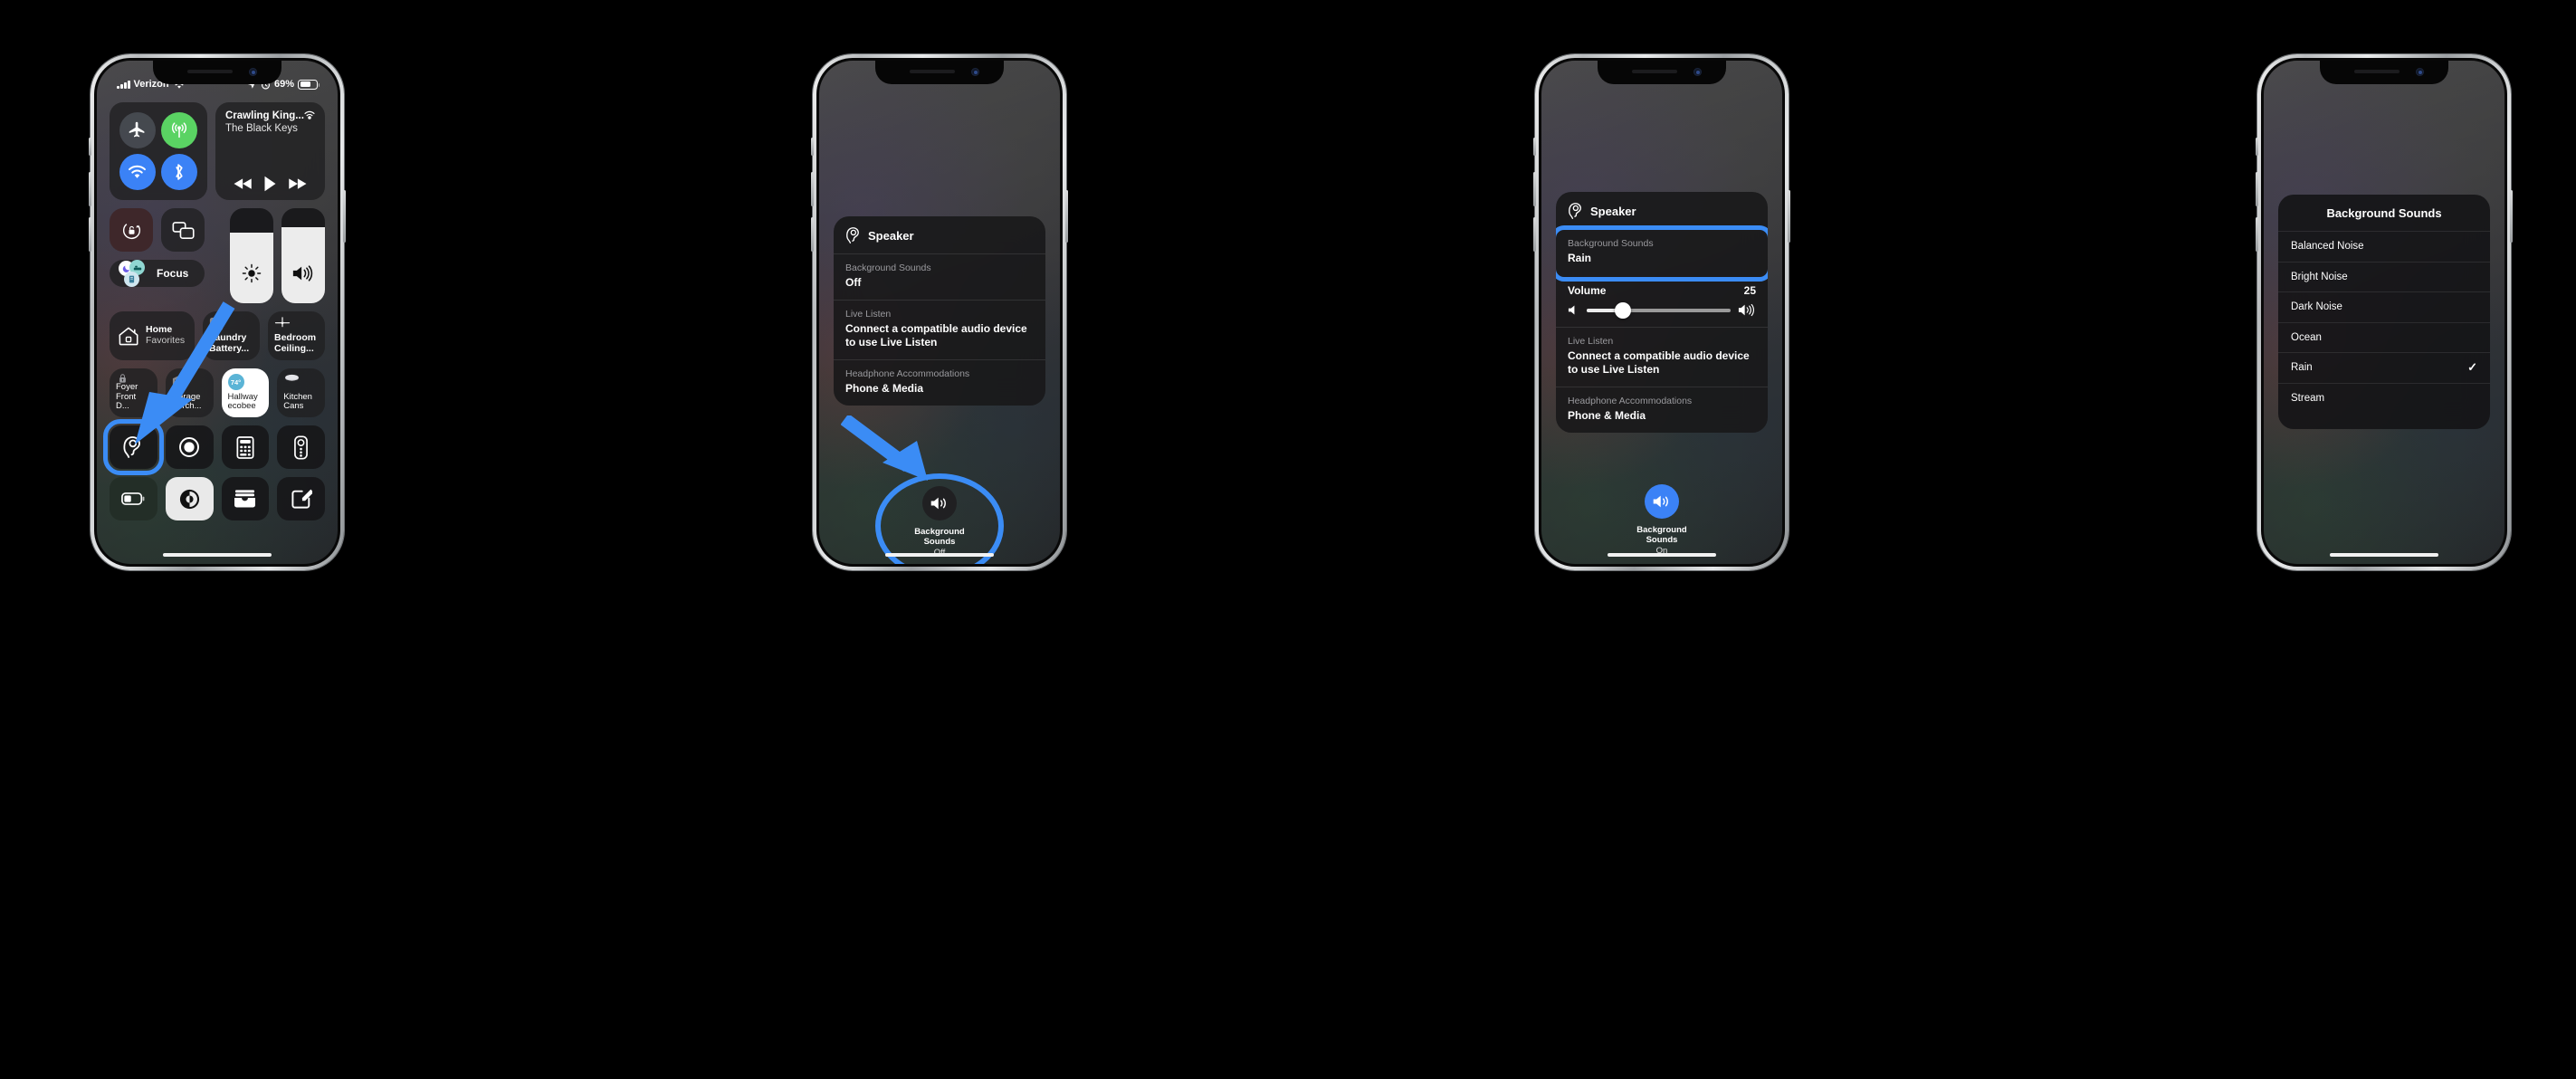 The height and width of the screenshot is (1079, 2576). What do you see at coordinates (297, 183) in the screenshot?
I see `fast-forward-icon` at bounding box center [297, 183].